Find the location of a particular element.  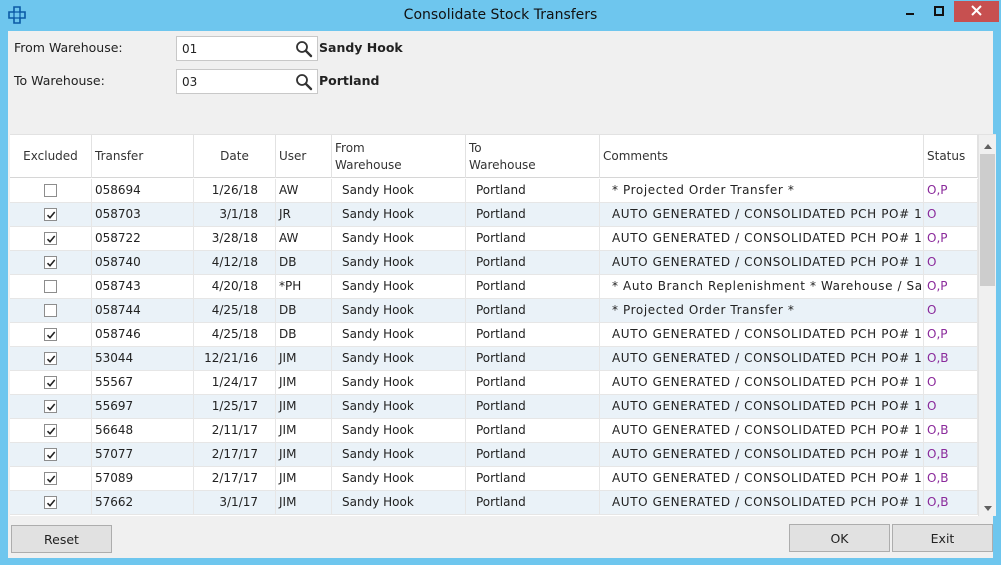

minimize-icon is located at coordinates (910, 12).